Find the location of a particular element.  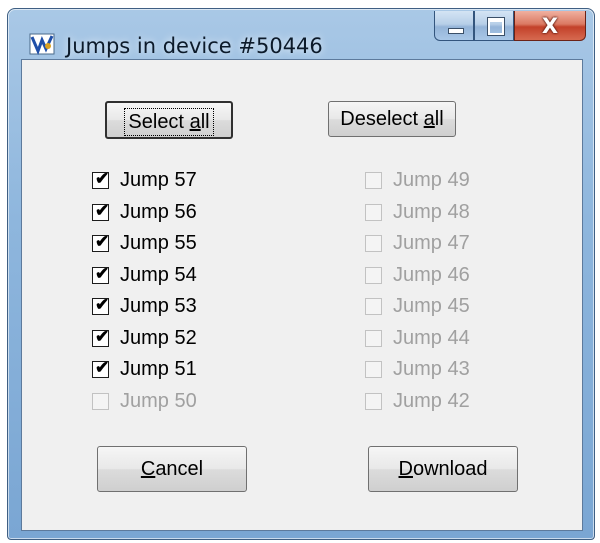

focus-rectangle: Select all is located at coordinates (169, 121).